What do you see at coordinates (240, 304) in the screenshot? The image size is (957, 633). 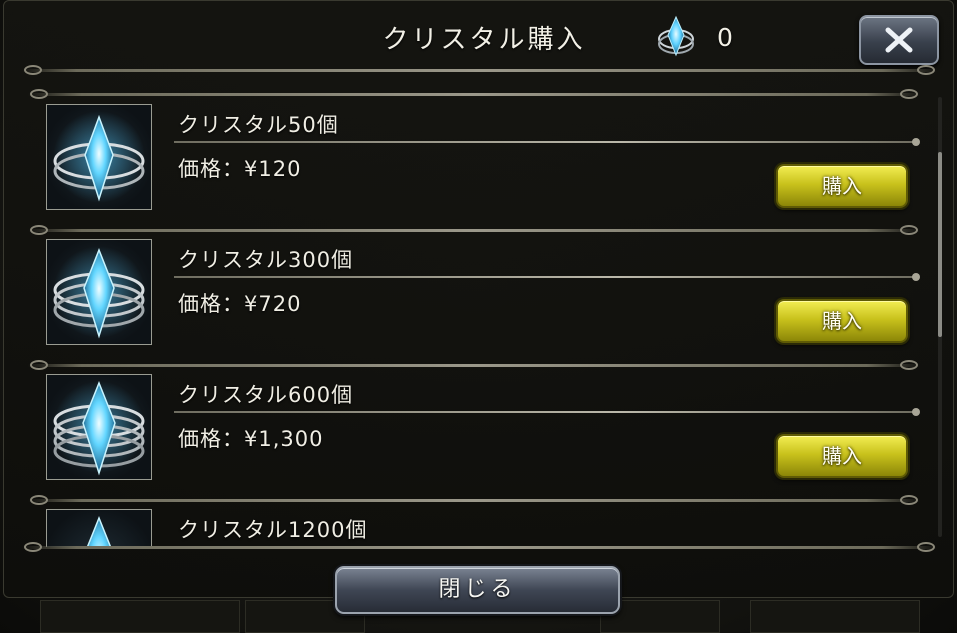 I see `item-price: 価格：¥720` at bounding box center [240, 304].